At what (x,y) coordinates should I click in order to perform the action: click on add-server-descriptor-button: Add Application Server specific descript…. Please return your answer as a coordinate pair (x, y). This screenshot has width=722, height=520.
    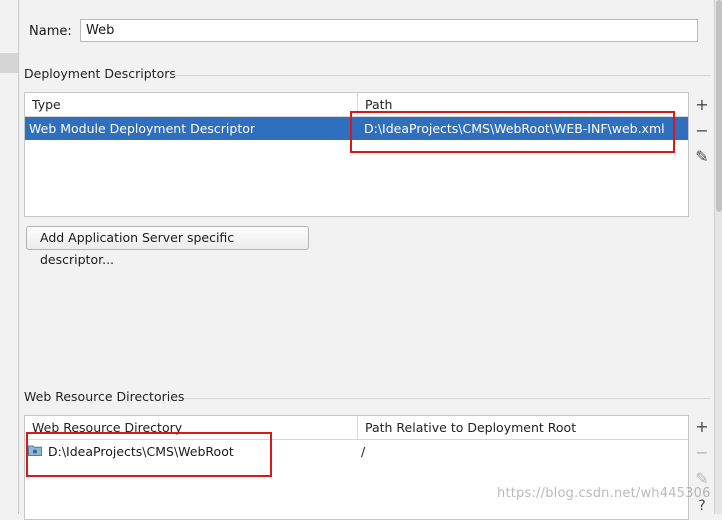
    Looking at the image, I should click on (167, 246).